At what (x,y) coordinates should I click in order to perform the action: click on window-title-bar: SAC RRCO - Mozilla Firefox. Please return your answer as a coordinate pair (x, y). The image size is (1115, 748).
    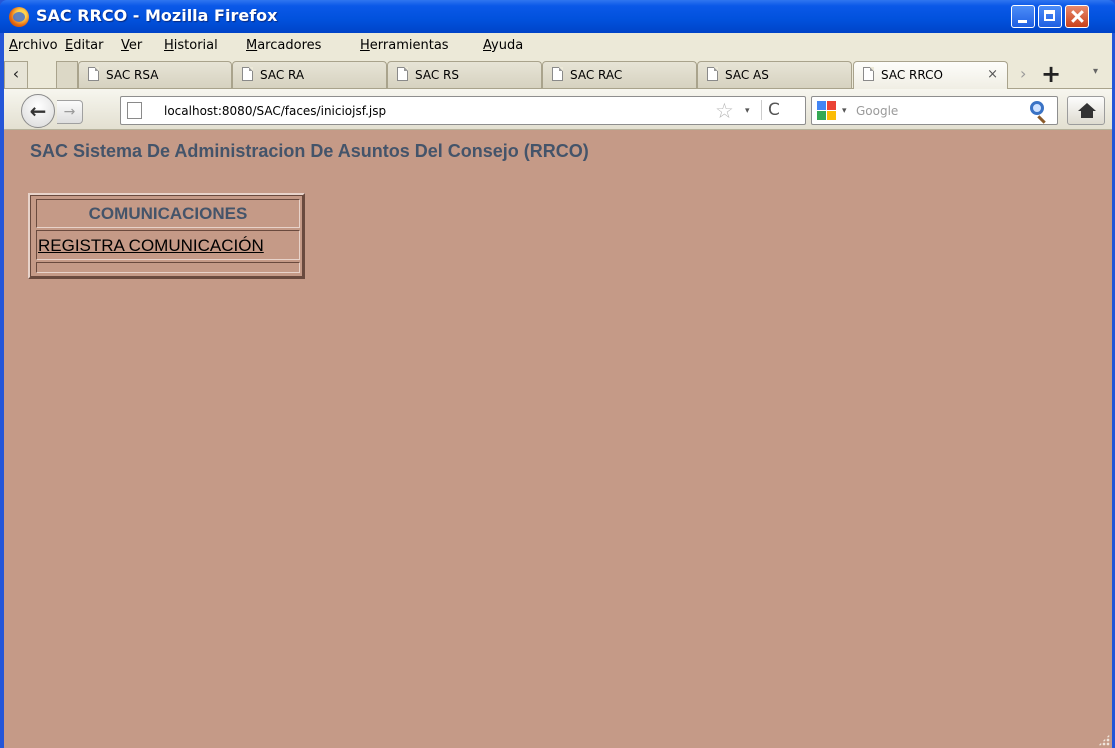
    Looking at the image, I should click on (557, 16).